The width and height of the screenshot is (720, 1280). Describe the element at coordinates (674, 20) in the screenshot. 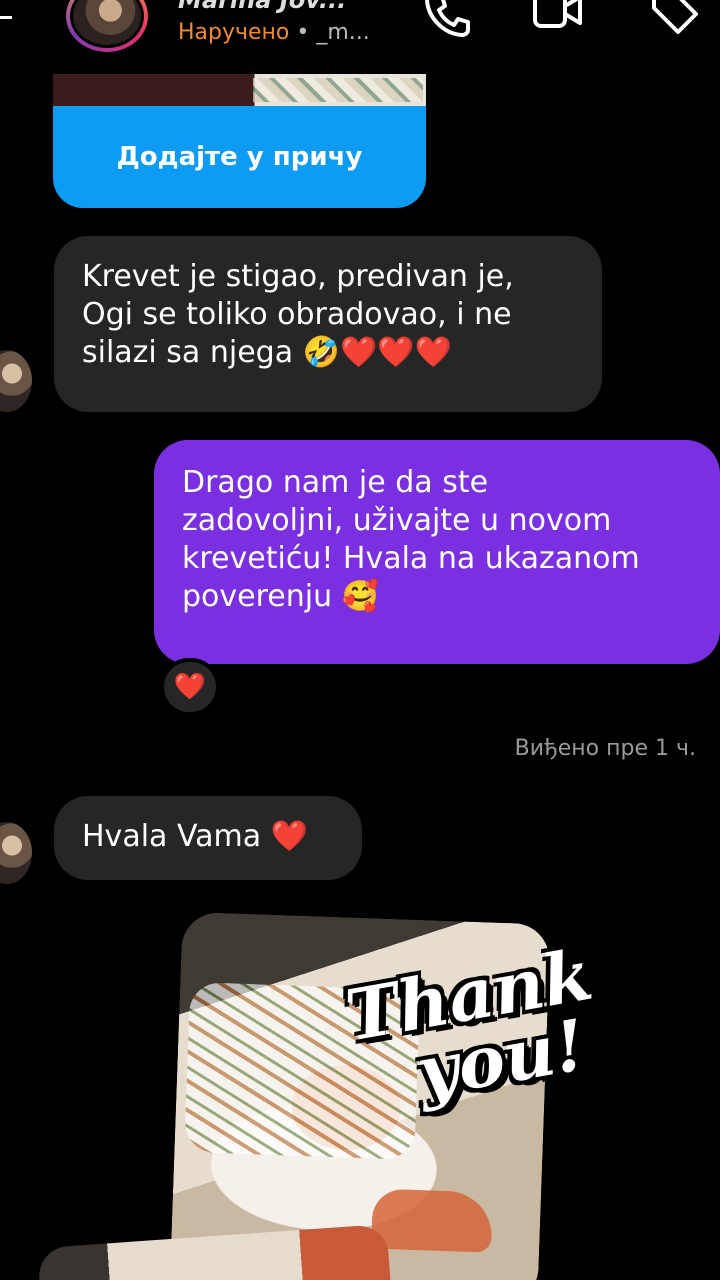

I see `tag-icon` at that location.